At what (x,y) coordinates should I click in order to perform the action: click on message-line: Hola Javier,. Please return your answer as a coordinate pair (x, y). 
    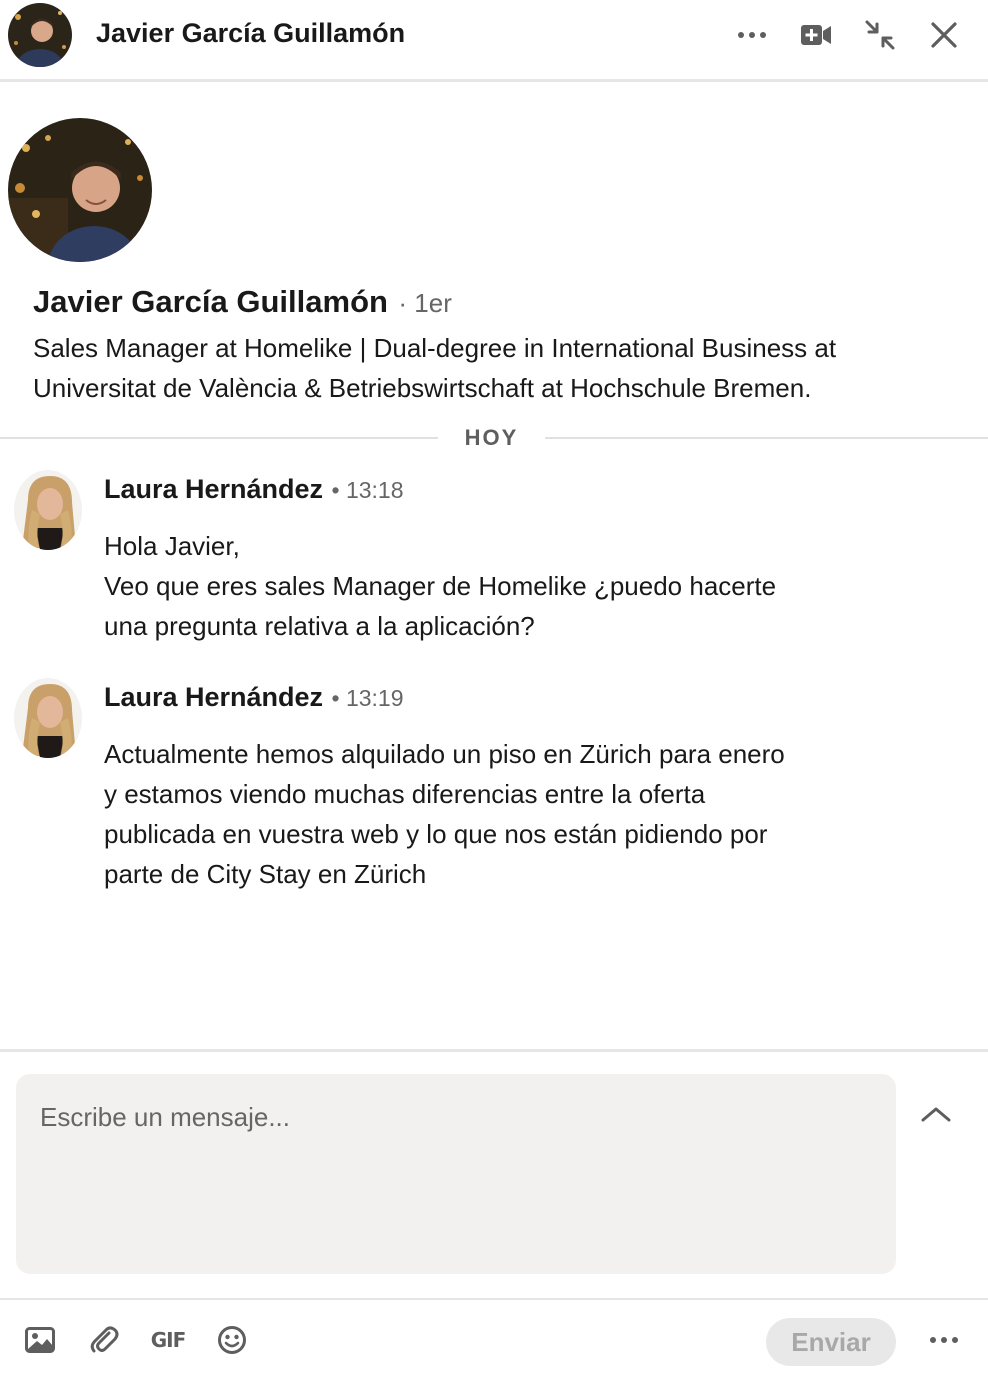
    Looking at the image, I should click on (172, 546).